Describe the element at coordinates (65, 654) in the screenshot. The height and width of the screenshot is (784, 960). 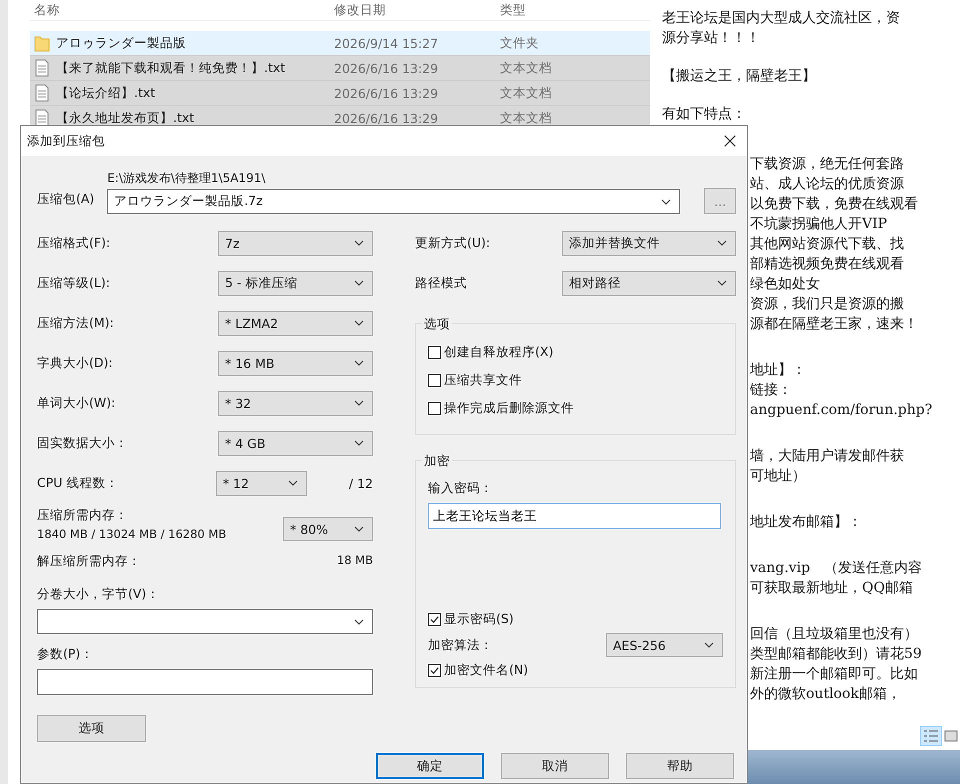
I see `field-label: 参数(P)：` at that location.